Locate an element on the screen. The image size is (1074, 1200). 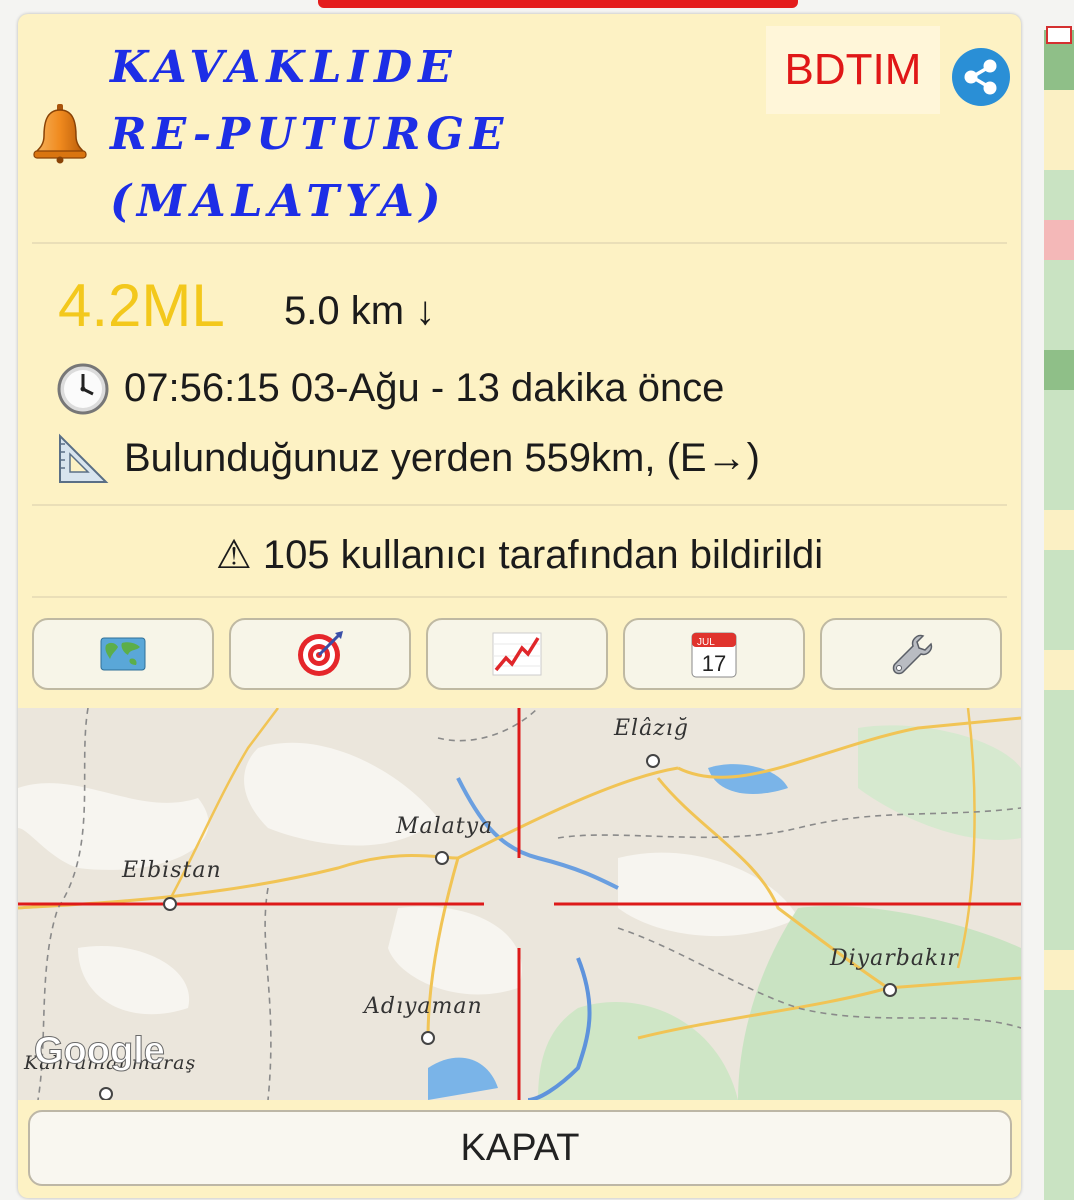
calendar-button: JUL 17 is located at coordinates (714, 654).